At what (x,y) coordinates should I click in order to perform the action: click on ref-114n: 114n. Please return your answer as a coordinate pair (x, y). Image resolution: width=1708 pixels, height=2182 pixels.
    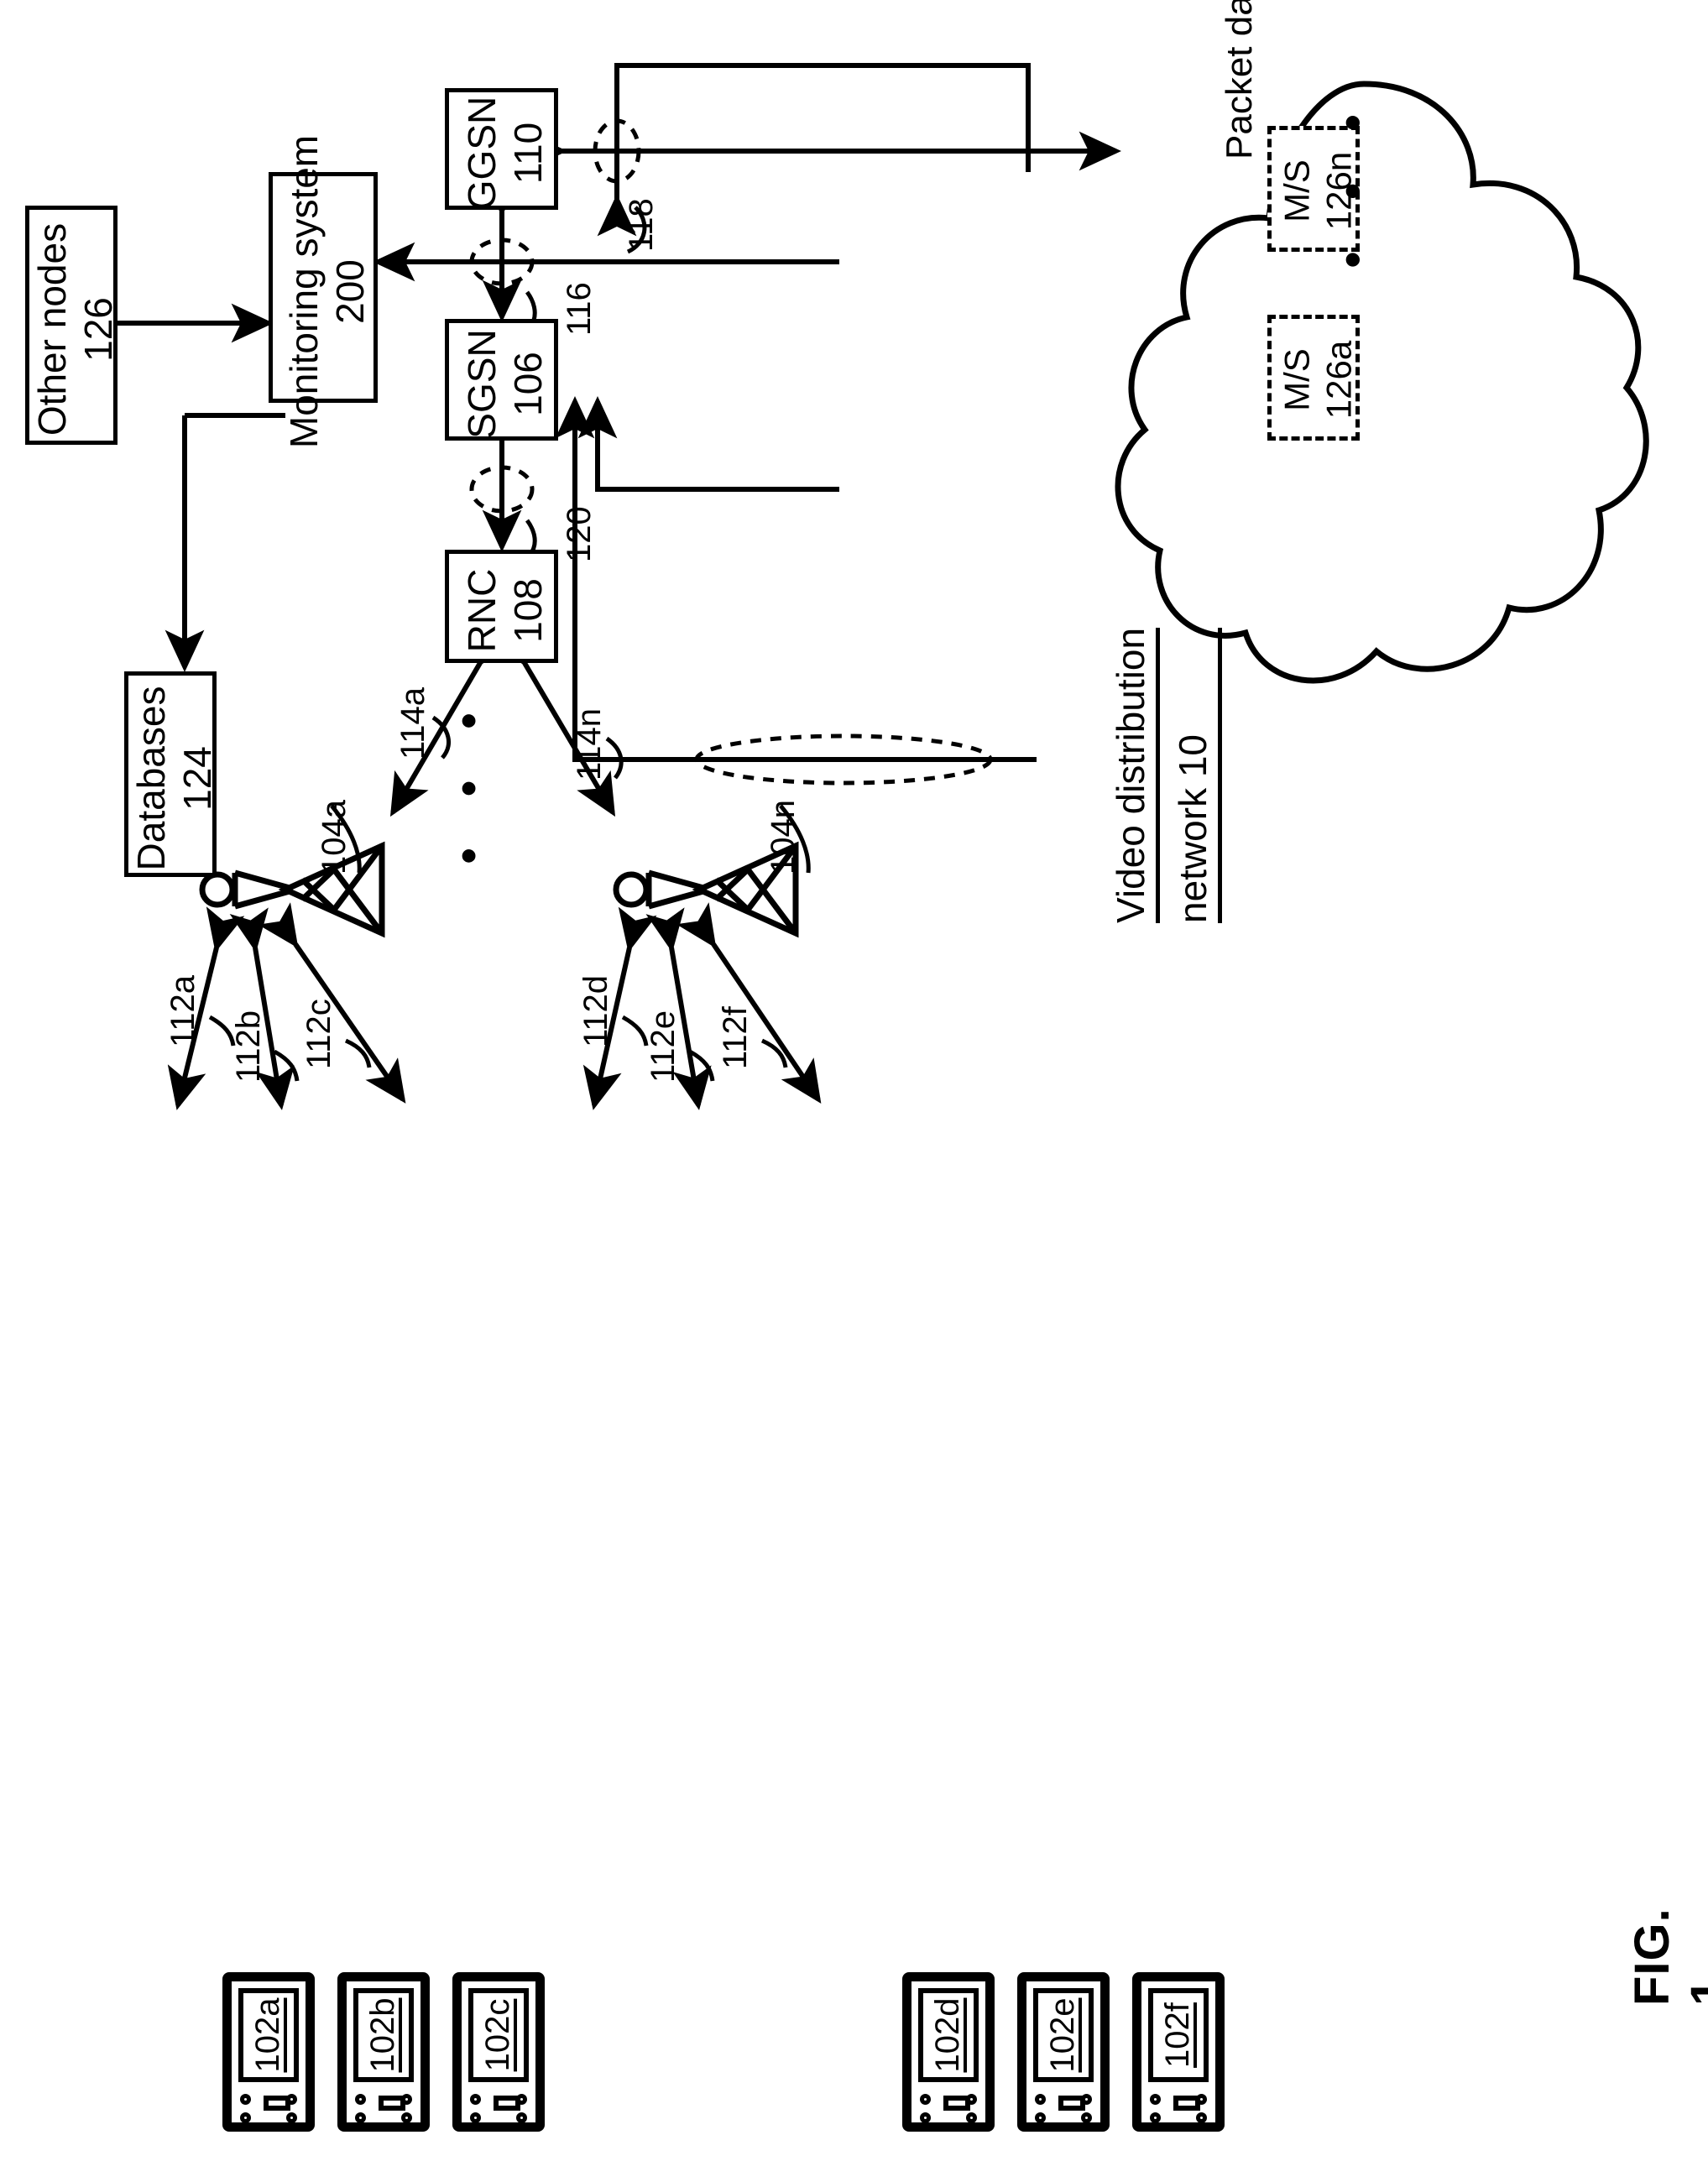
    Looking at the image, I should click on (589, 743).